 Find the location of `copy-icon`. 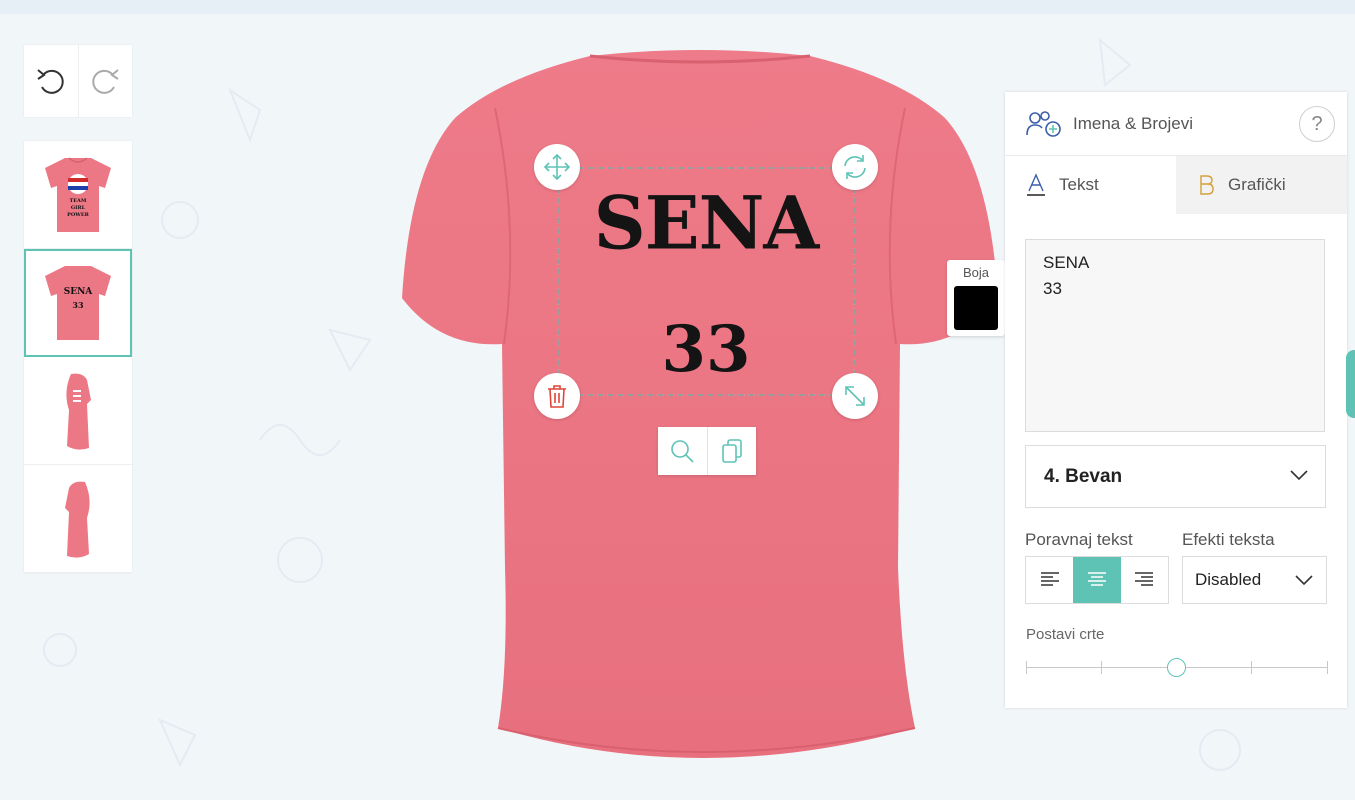

copy-icon is located at coordinates (731, 451).